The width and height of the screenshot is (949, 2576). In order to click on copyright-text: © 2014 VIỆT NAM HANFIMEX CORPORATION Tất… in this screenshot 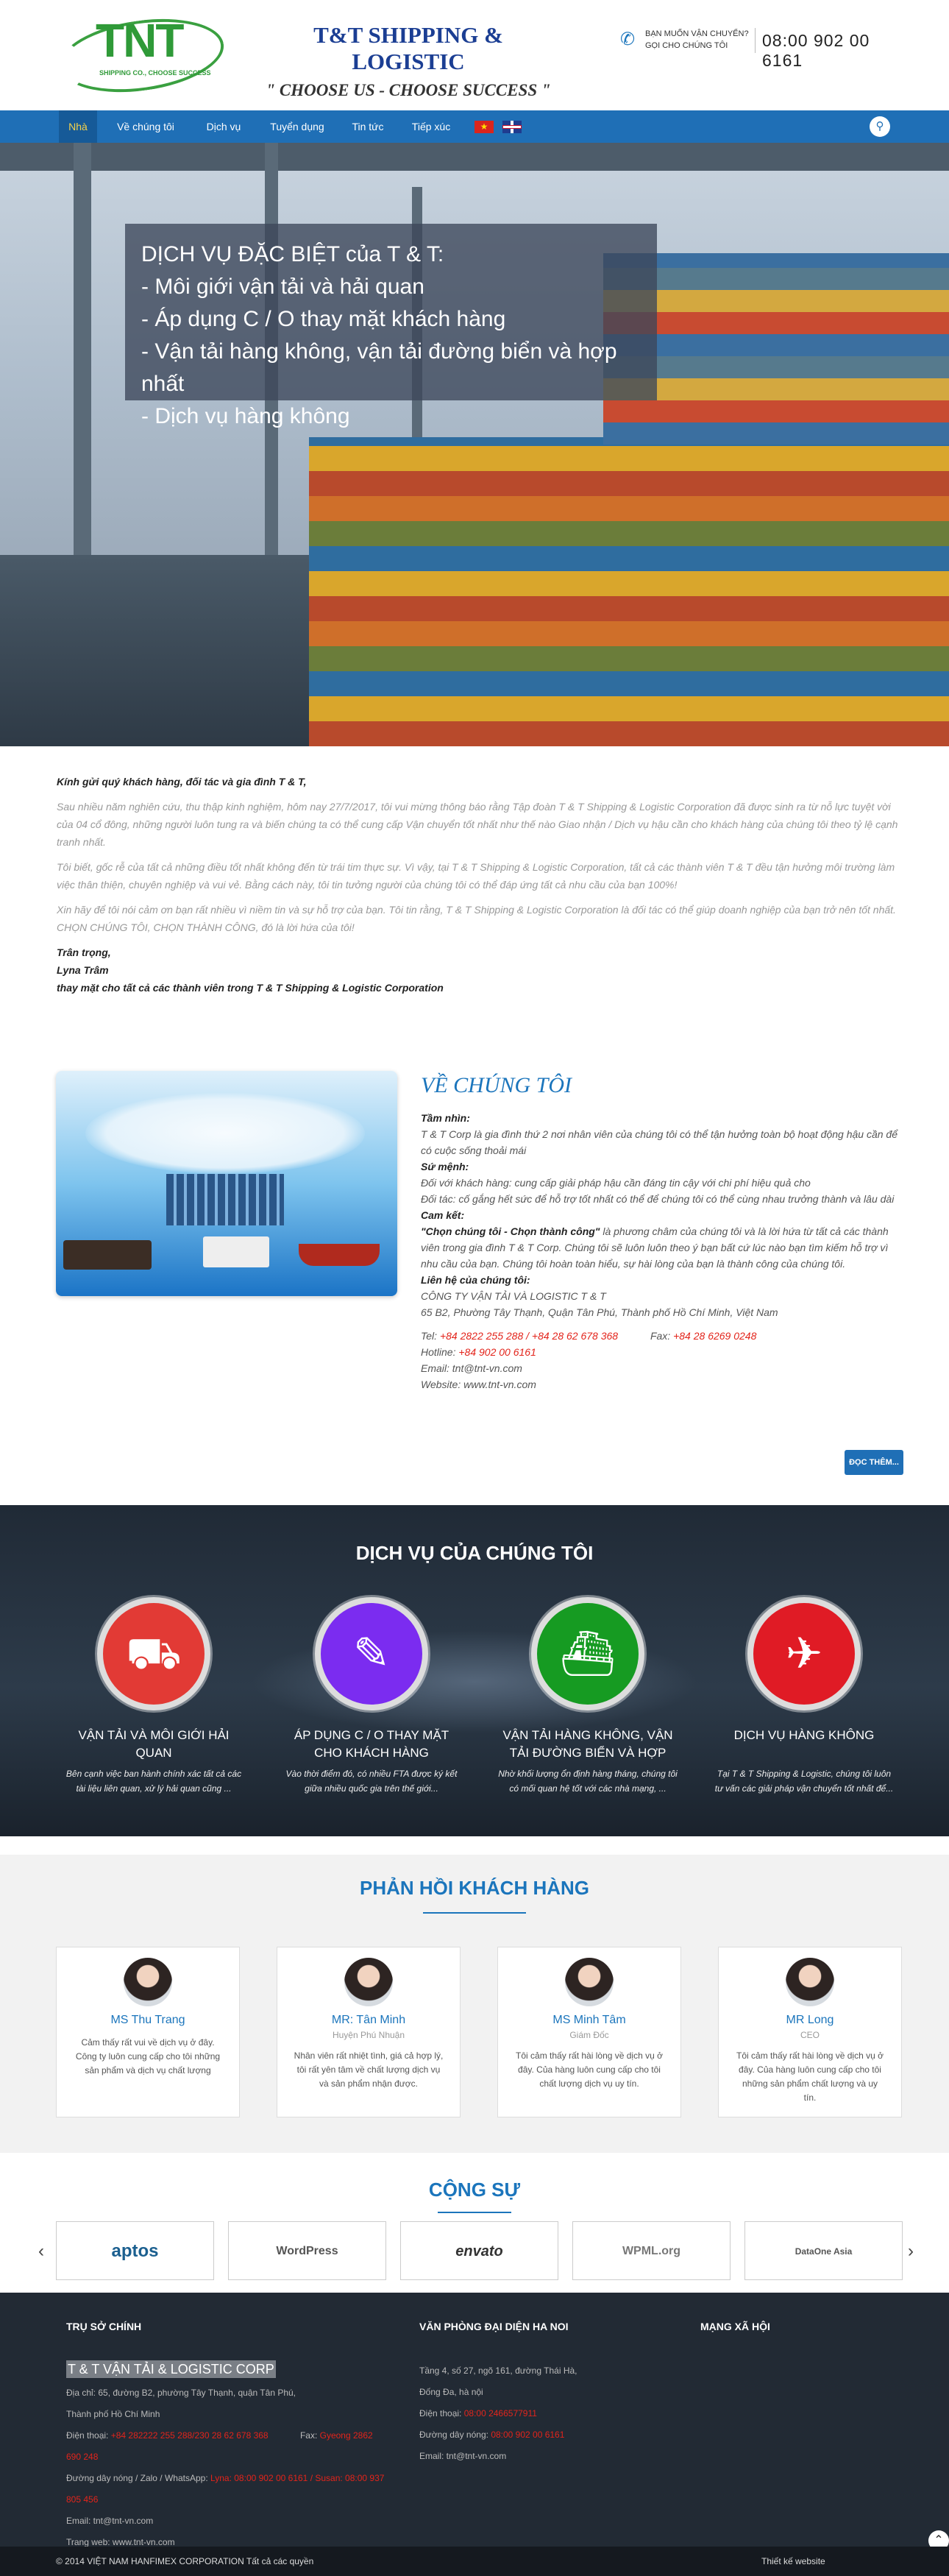, I will do `click(185, 2561)`.